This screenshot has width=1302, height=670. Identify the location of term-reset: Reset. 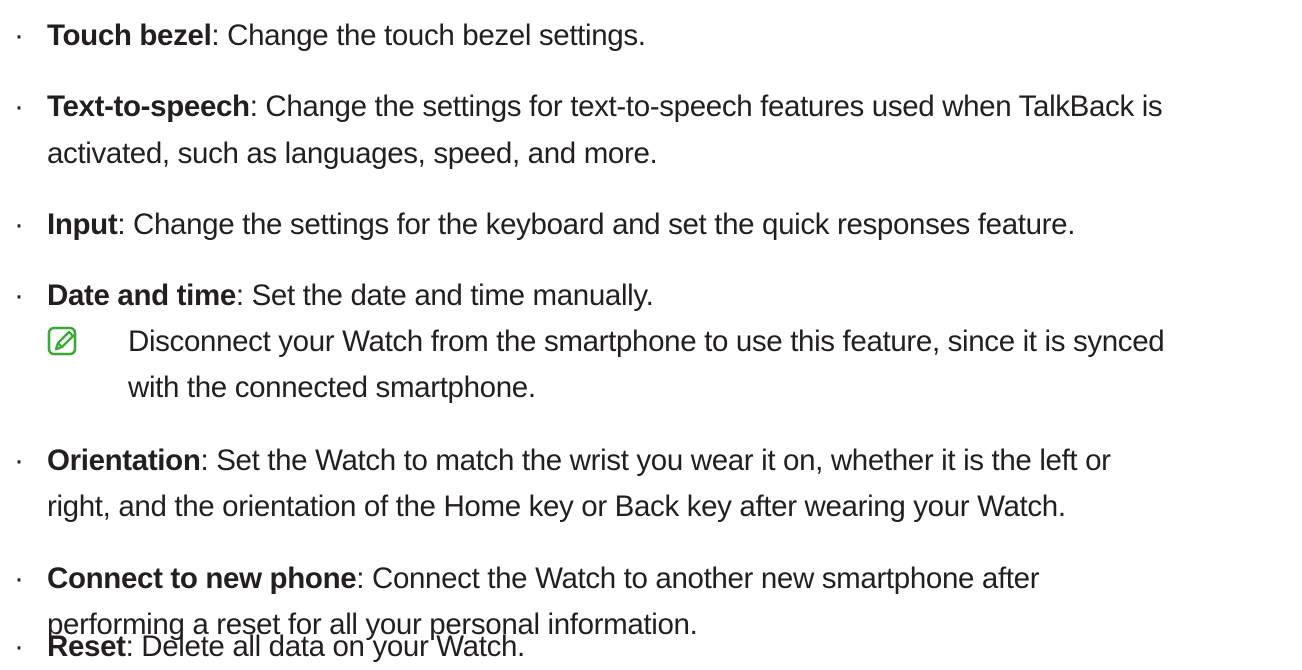
(86, 646).